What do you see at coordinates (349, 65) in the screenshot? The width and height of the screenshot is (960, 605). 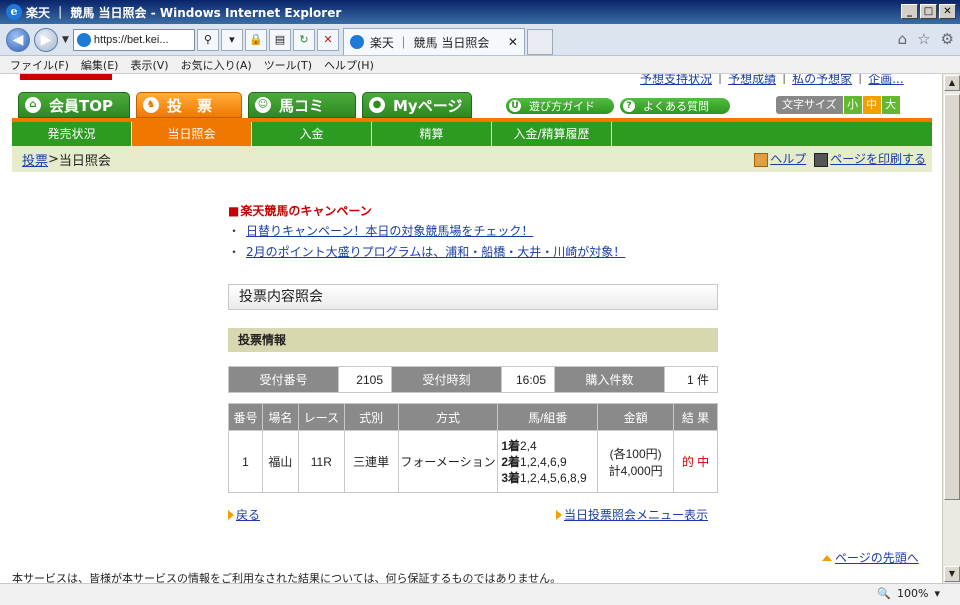 I see `menu-help: ヘルプ(H)` at bounding box center [349, 65].